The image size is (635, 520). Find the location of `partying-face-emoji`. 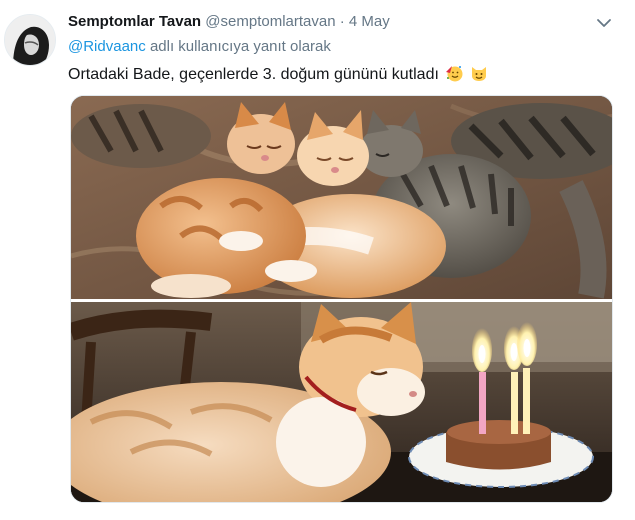

partying-face-emoji is located at coordinates (454, 73).